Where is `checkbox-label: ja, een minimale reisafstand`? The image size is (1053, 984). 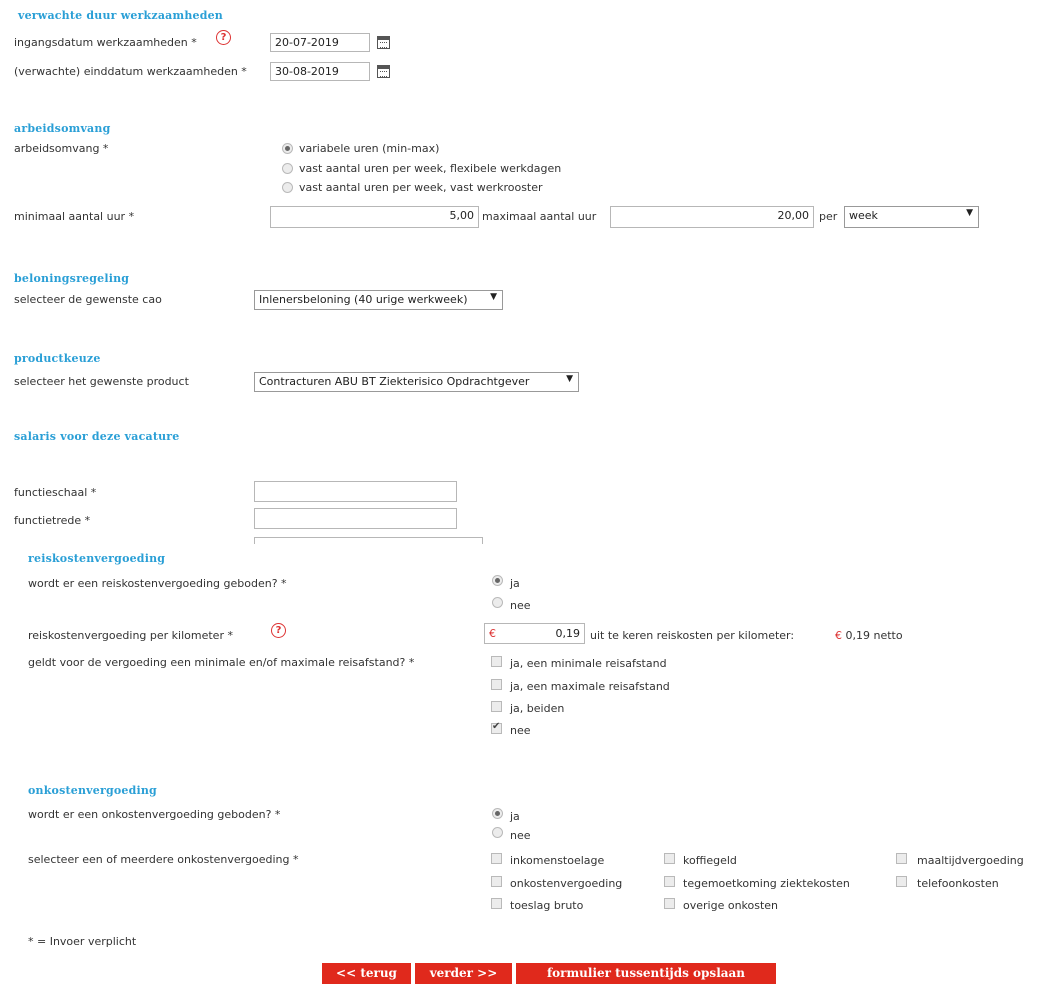 checkbox-label: ja, een minimale reisafstand is located at coordinates (588, 663).